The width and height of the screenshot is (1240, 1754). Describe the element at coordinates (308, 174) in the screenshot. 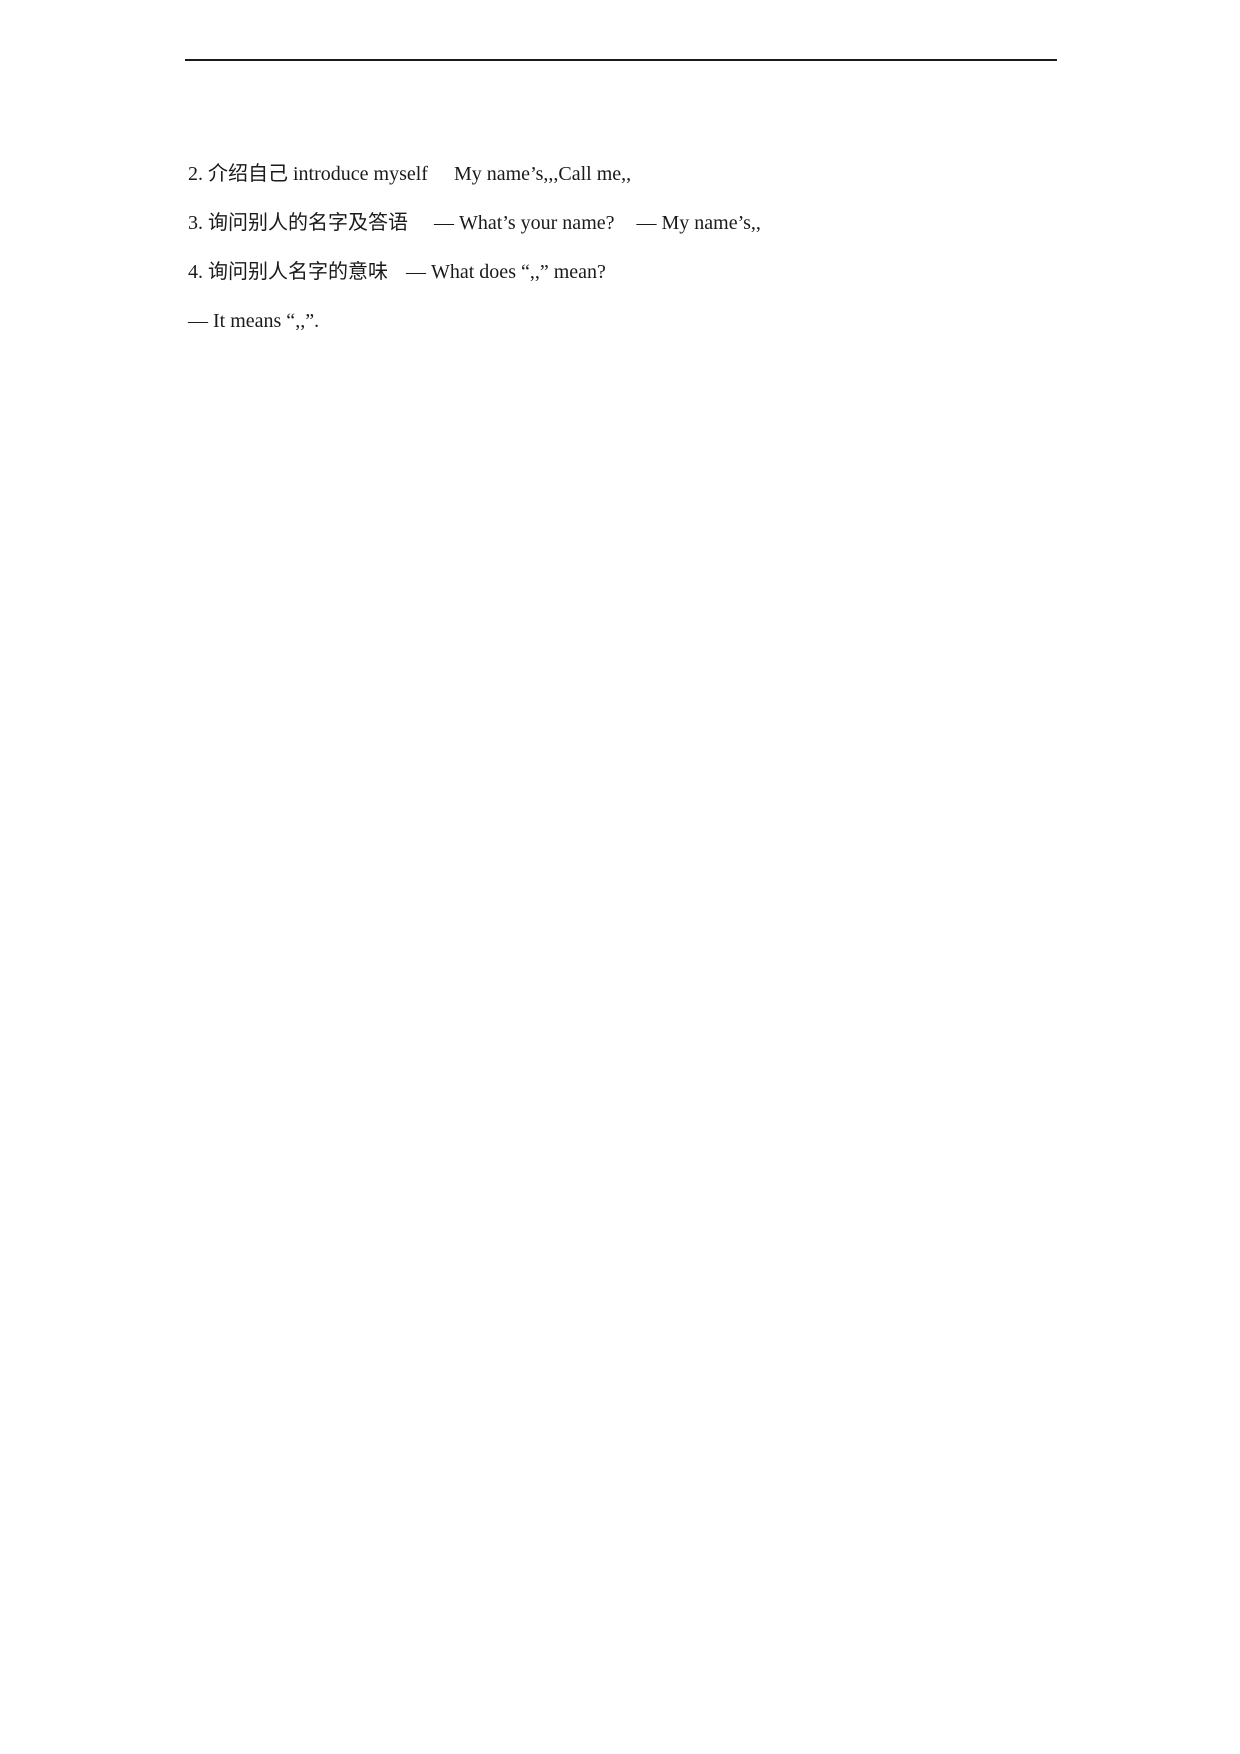

I see `item-label: 2. 介绍自己 introduce myself` at that location.